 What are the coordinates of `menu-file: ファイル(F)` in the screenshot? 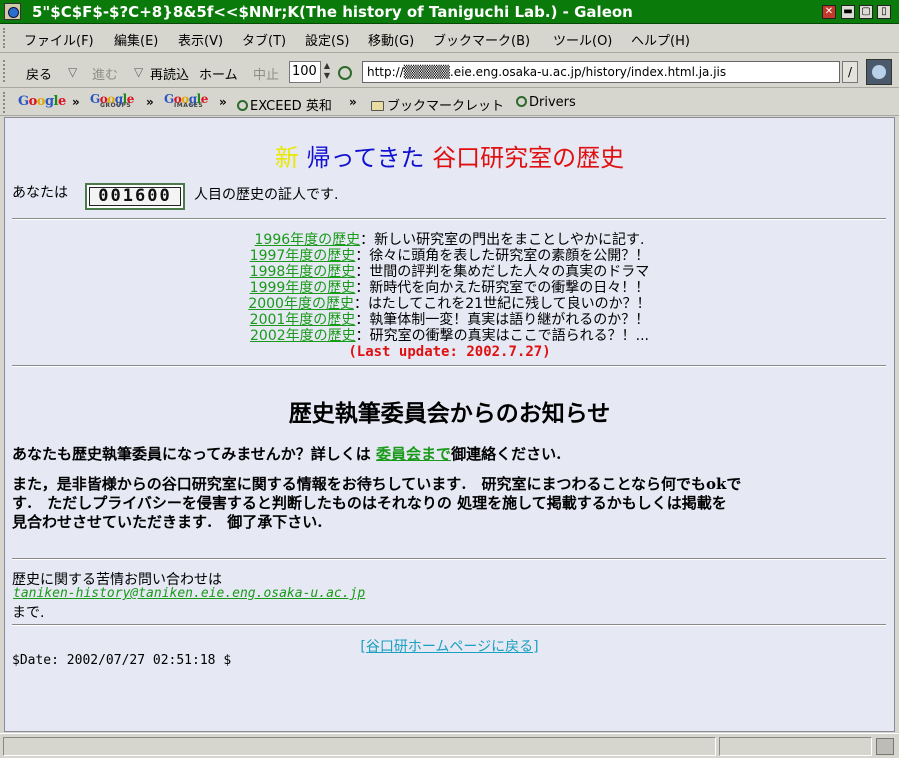 It's located at (59, 39).